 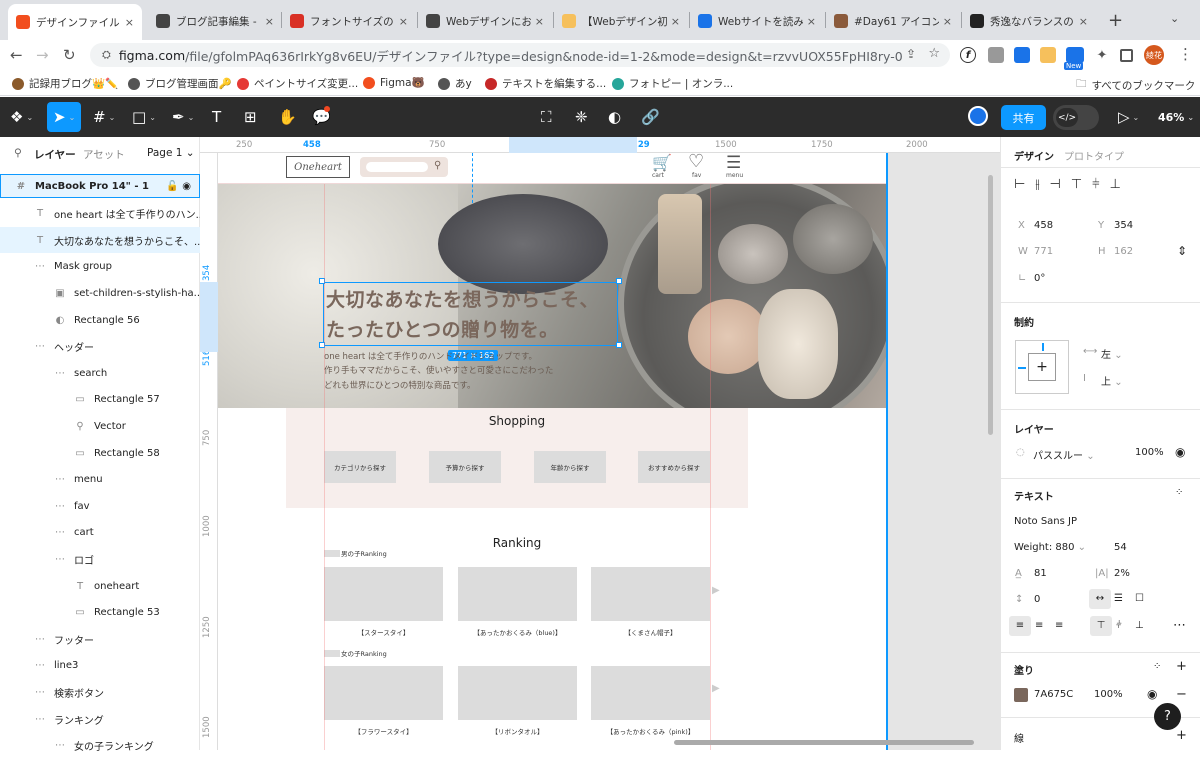 What do you see at coordinates (400, 385) in the screenshot?
I see `hero-description-3: どれも世界にひとつの特別な商品です。` at bounding box center [400, 385].